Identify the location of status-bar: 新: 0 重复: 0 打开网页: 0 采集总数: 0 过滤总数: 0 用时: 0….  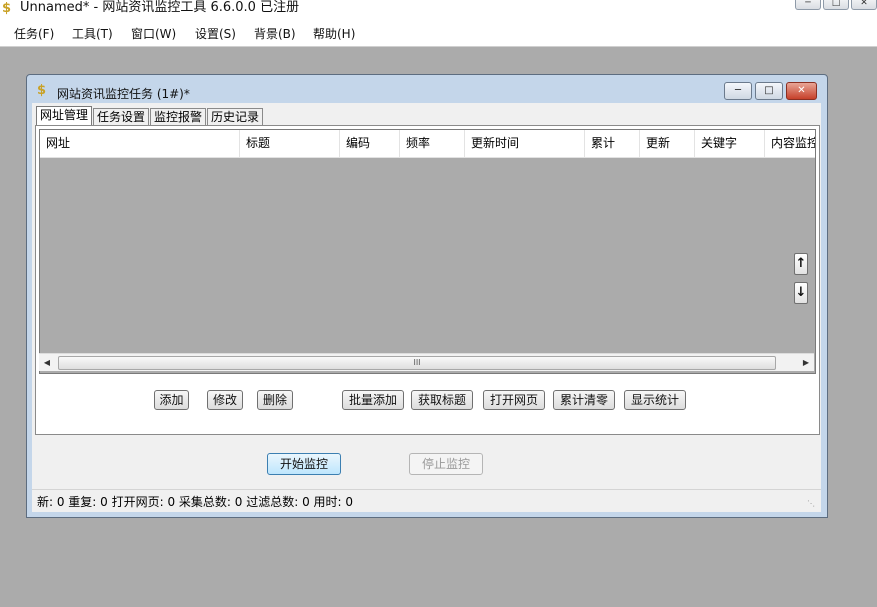
(426, 500).